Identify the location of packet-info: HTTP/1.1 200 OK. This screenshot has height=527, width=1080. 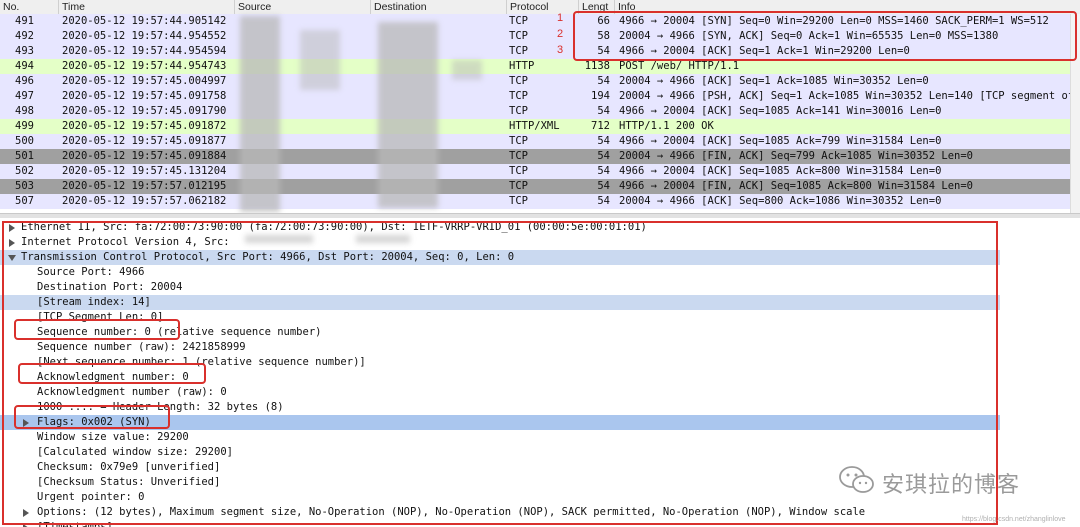
(666, 126).